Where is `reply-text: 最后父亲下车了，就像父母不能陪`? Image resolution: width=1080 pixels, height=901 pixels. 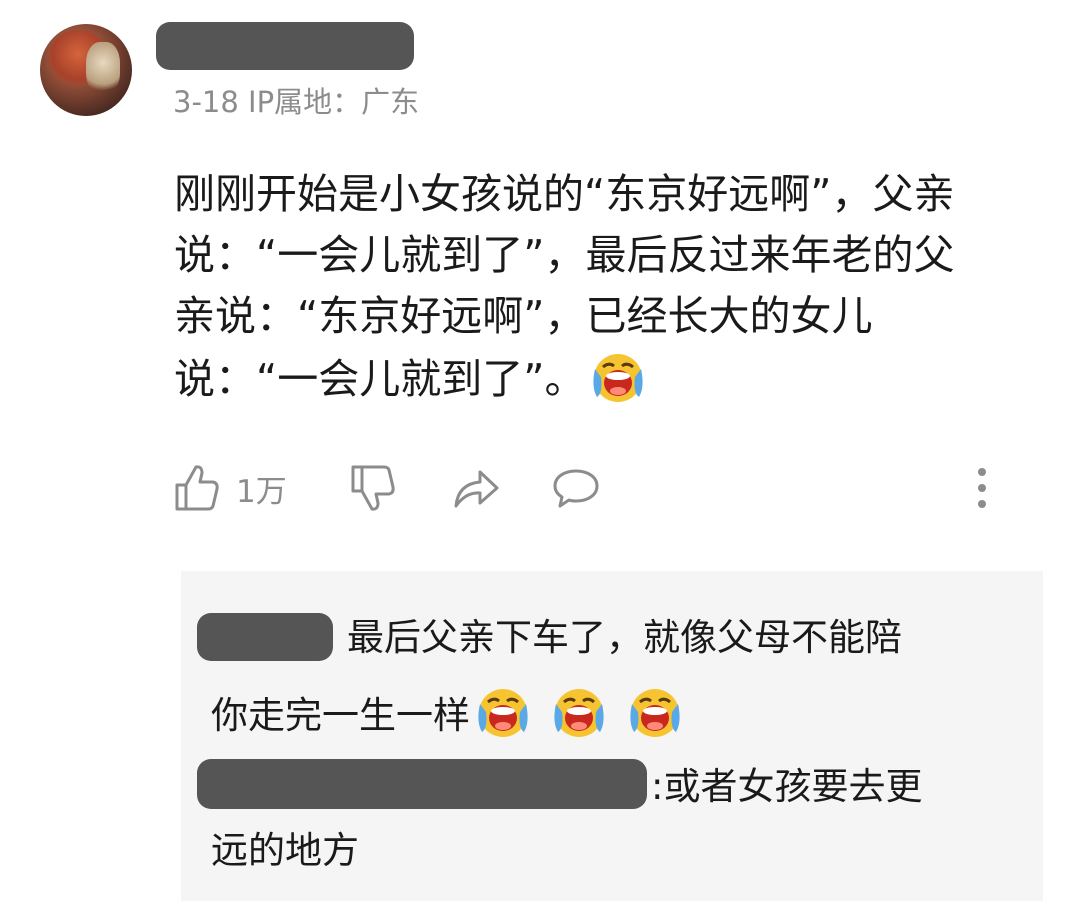
reply-text: 最后父亲下车了，就像父母不能陪 is located at coordinates (624, 637).